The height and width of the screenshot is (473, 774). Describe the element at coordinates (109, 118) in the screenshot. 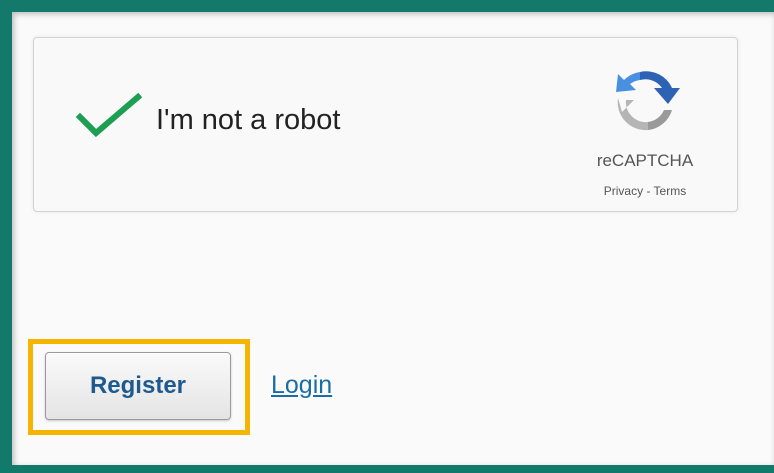

I see `checkmark-icon` at that location.